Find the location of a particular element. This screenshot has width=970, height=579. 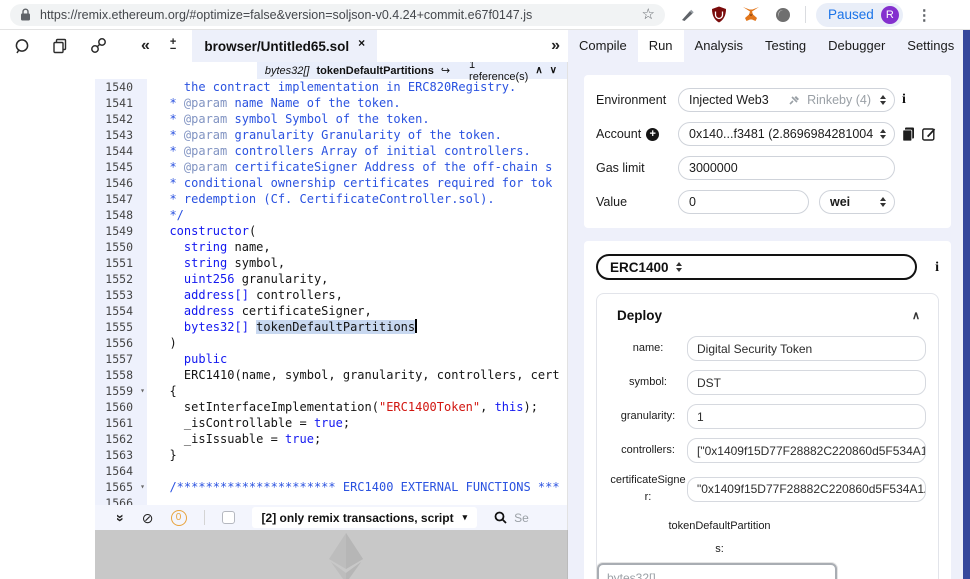

editor-zoom-controls: + − is located at coordinates (173, 46).